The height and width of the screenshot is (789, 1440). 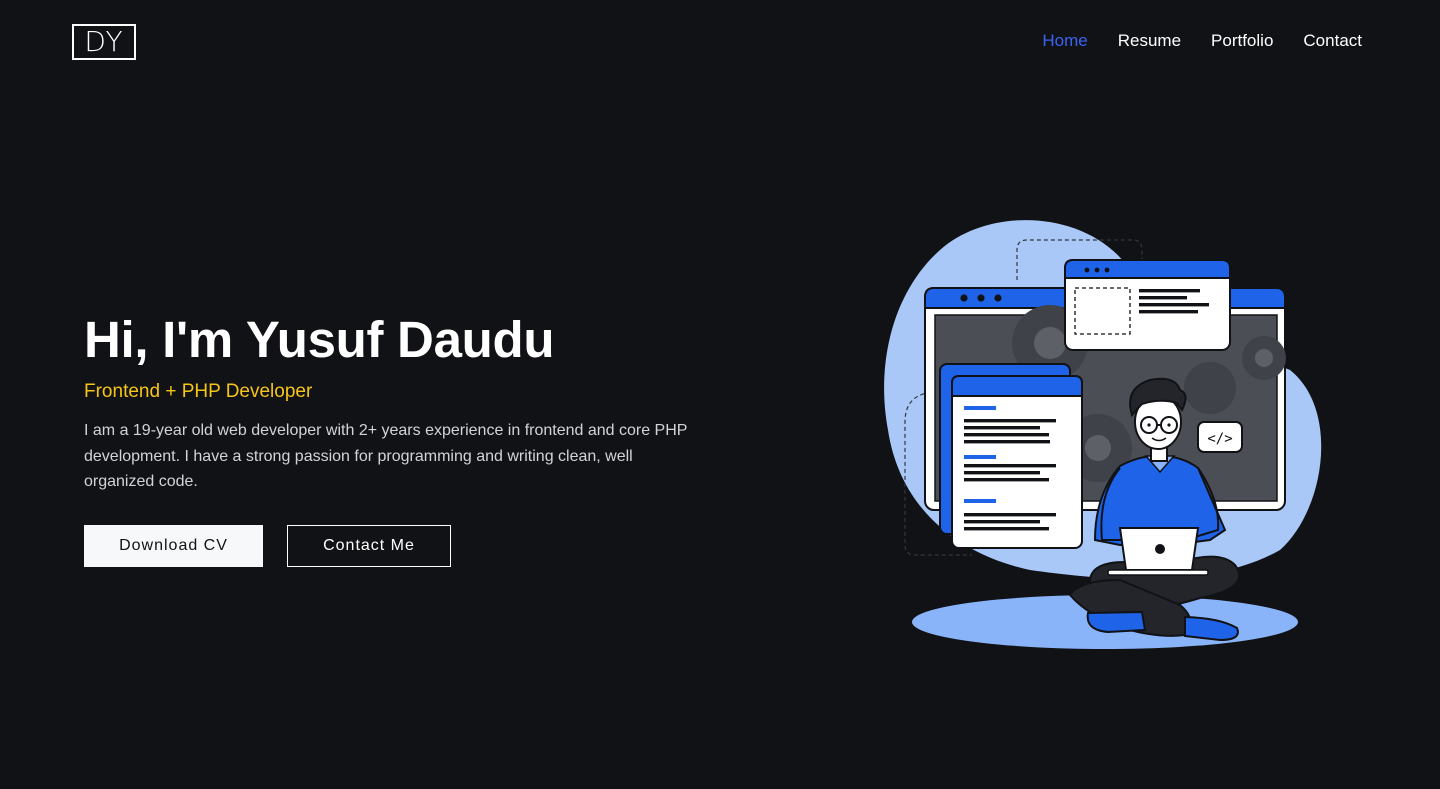 I want to click on hero-title: Hi, I'm Yusuf Daudu, so click(x=319, y=339).